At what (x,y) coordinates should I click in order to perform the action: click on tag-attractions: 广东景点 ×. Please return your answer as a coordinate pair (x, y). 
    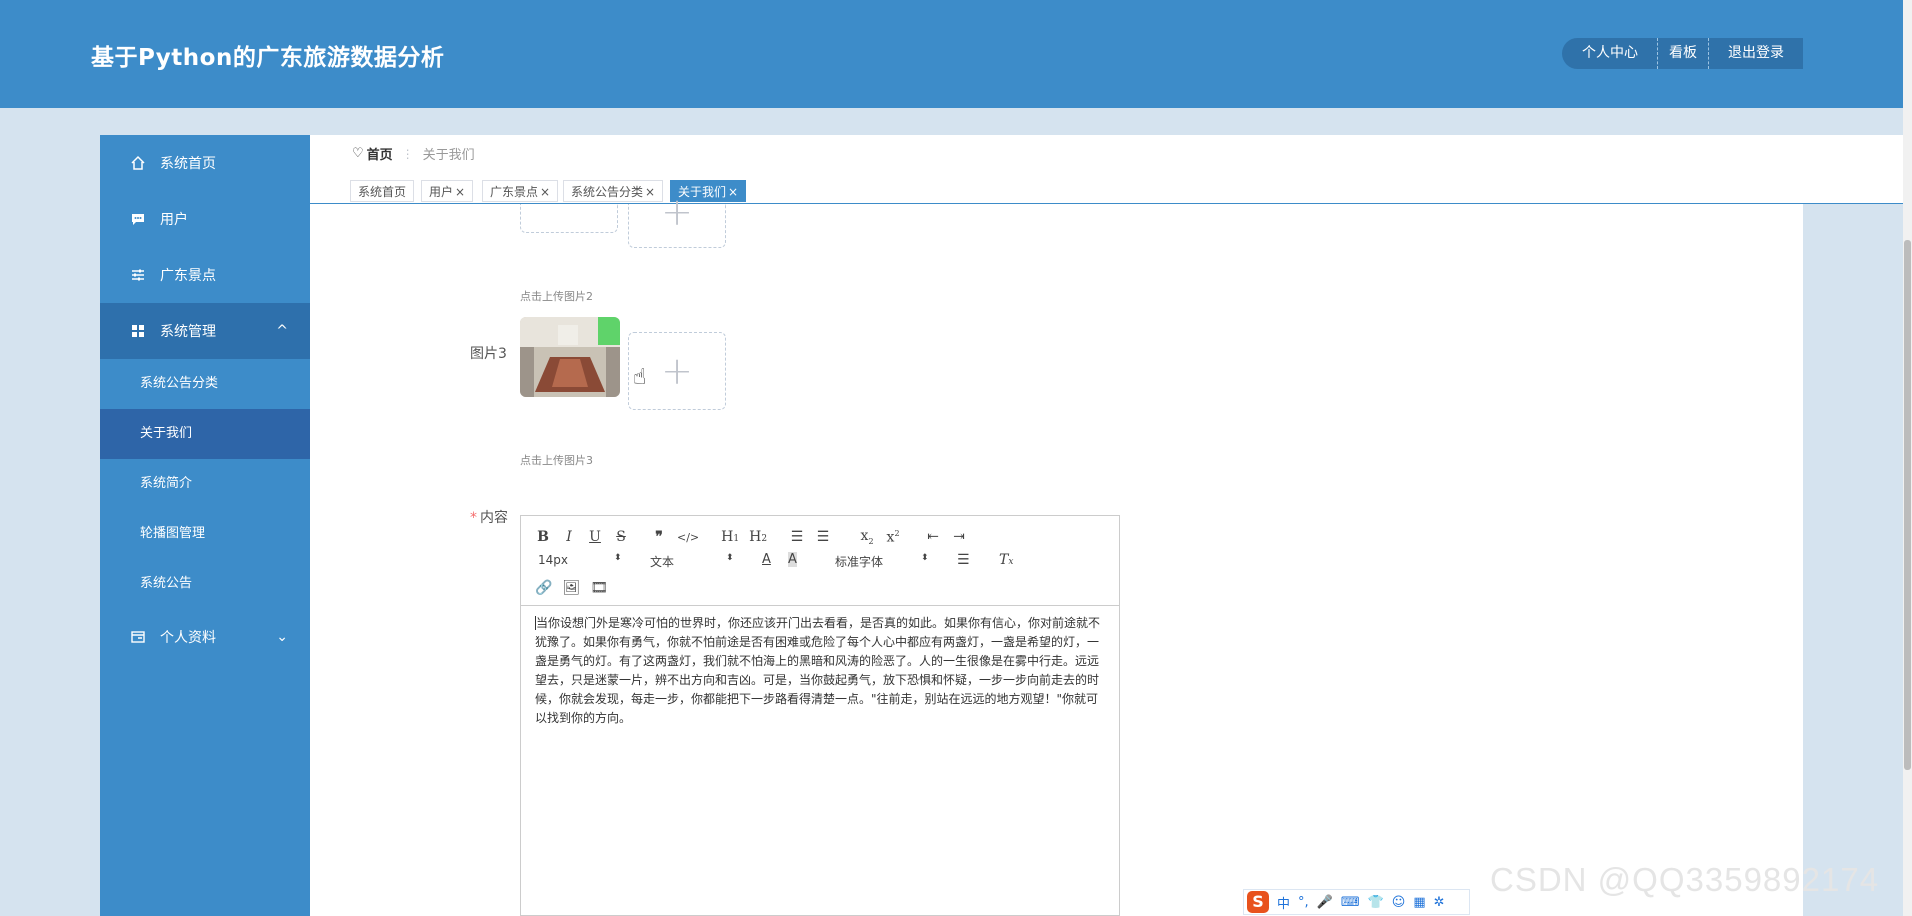
    Looking at the image, I should click on (520, 191).